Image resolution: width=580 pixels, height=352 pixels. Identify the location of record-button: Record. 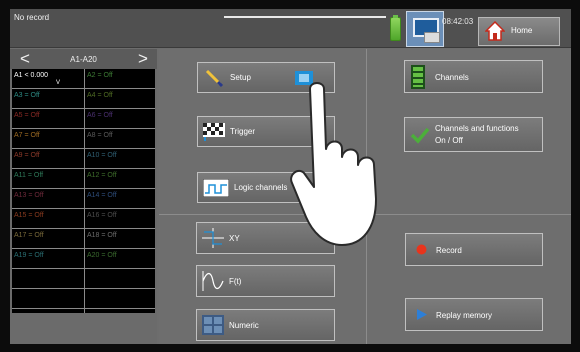
(474, 249).